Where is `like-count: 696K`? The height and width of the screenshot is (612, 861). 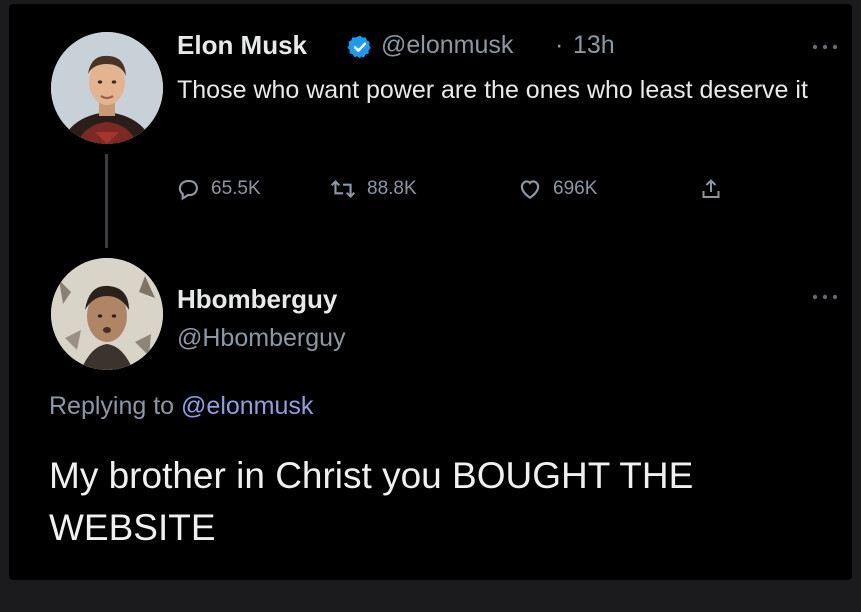
like-count: 696K is located at coordinates (575, 188).